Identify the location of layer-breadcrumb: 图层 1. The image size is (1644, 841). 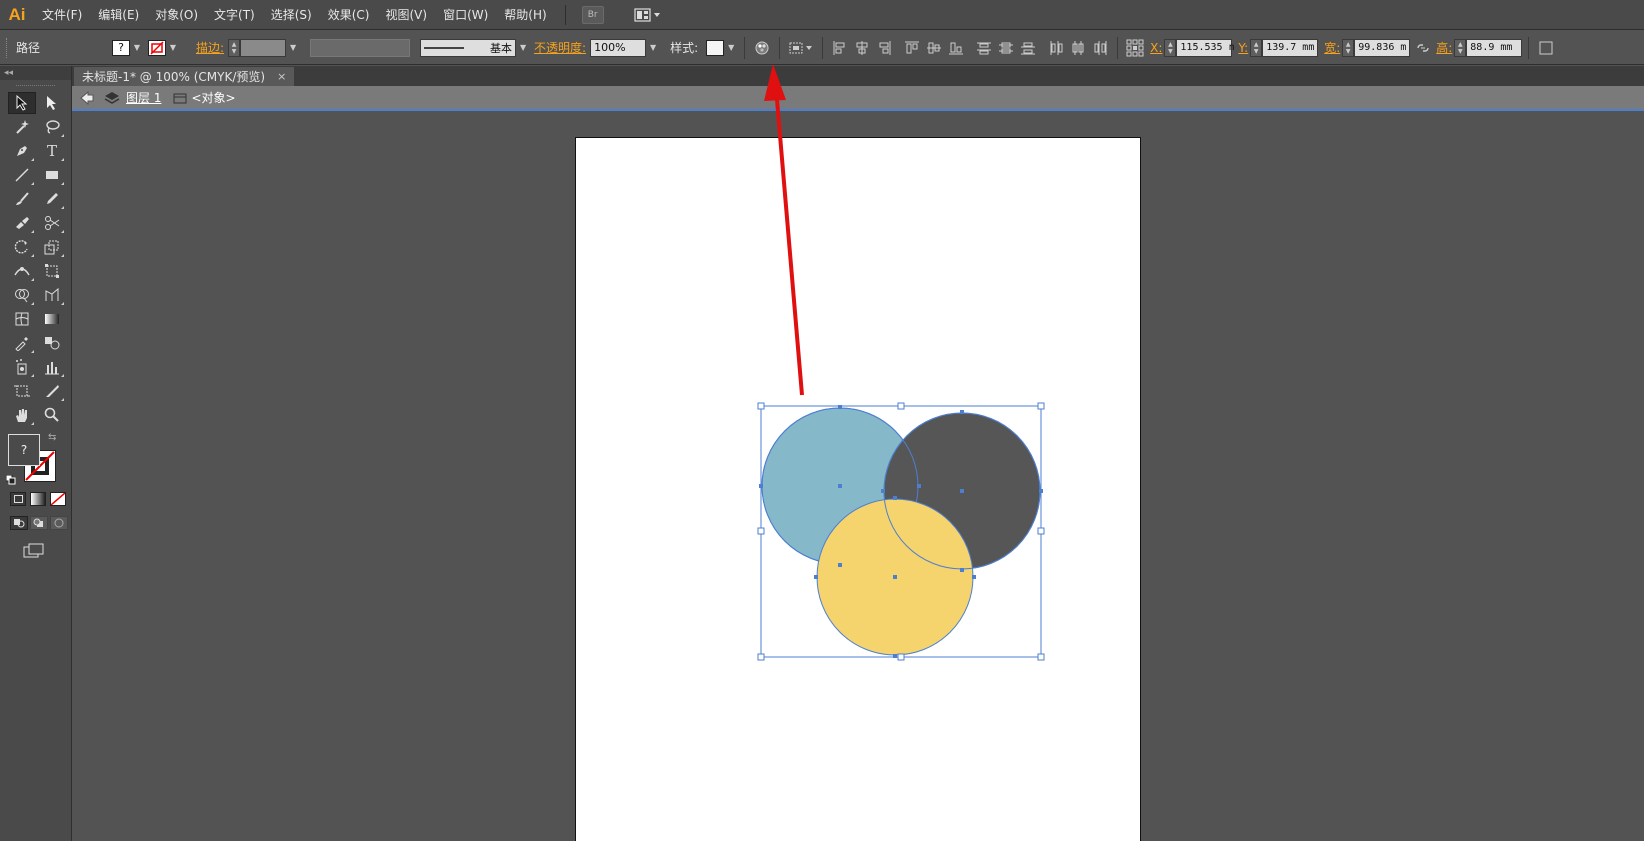
(143, 97).